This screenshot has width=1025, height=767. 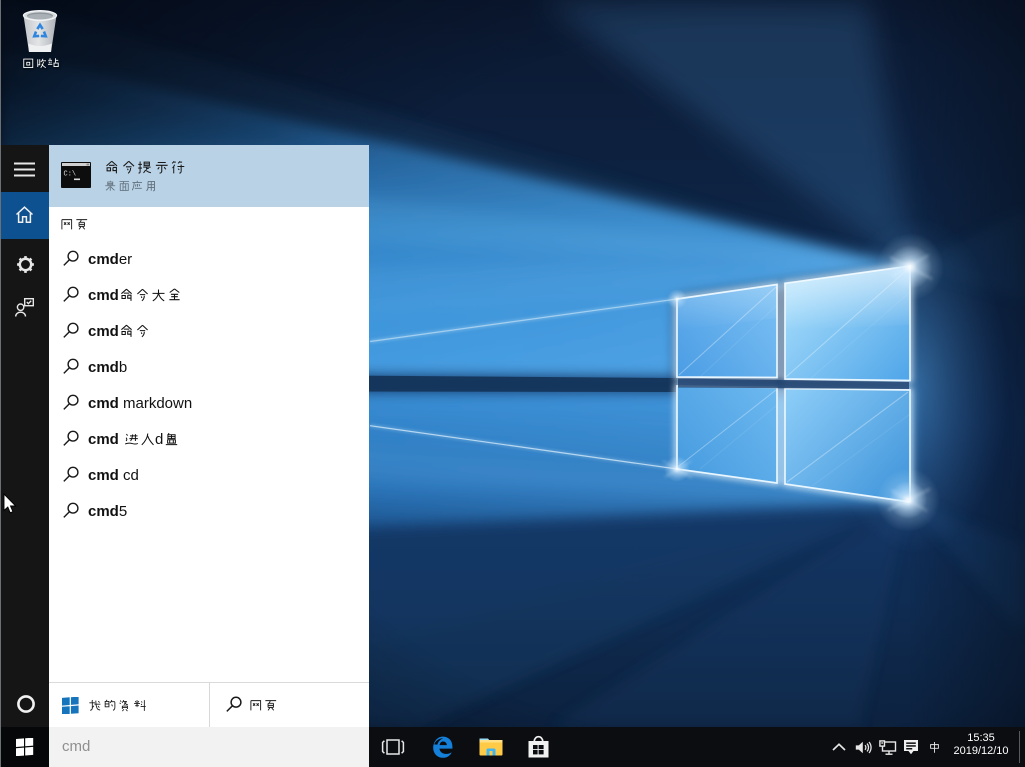 What do you see at coordinates (70, 175) in the screenshot?
I see `svg-text: C:\` at bounding box center [70, 175].